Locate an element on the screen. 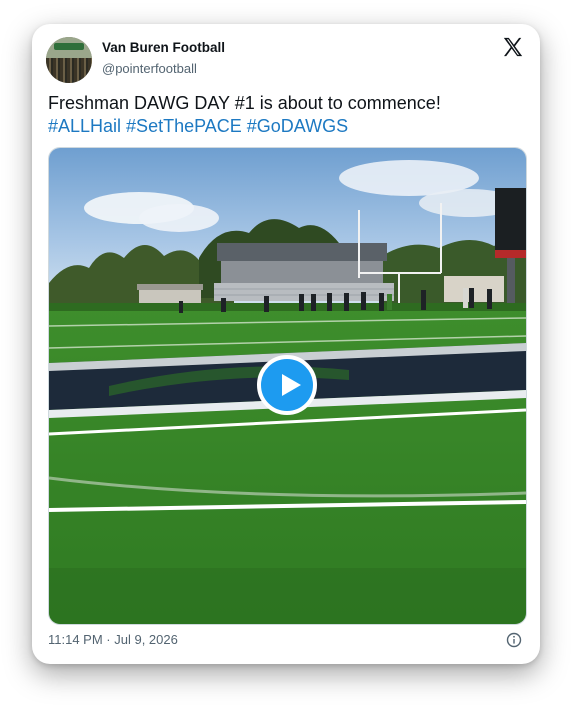  hashtag-link: #GoDAWGS is located at coordinates (297, 126).